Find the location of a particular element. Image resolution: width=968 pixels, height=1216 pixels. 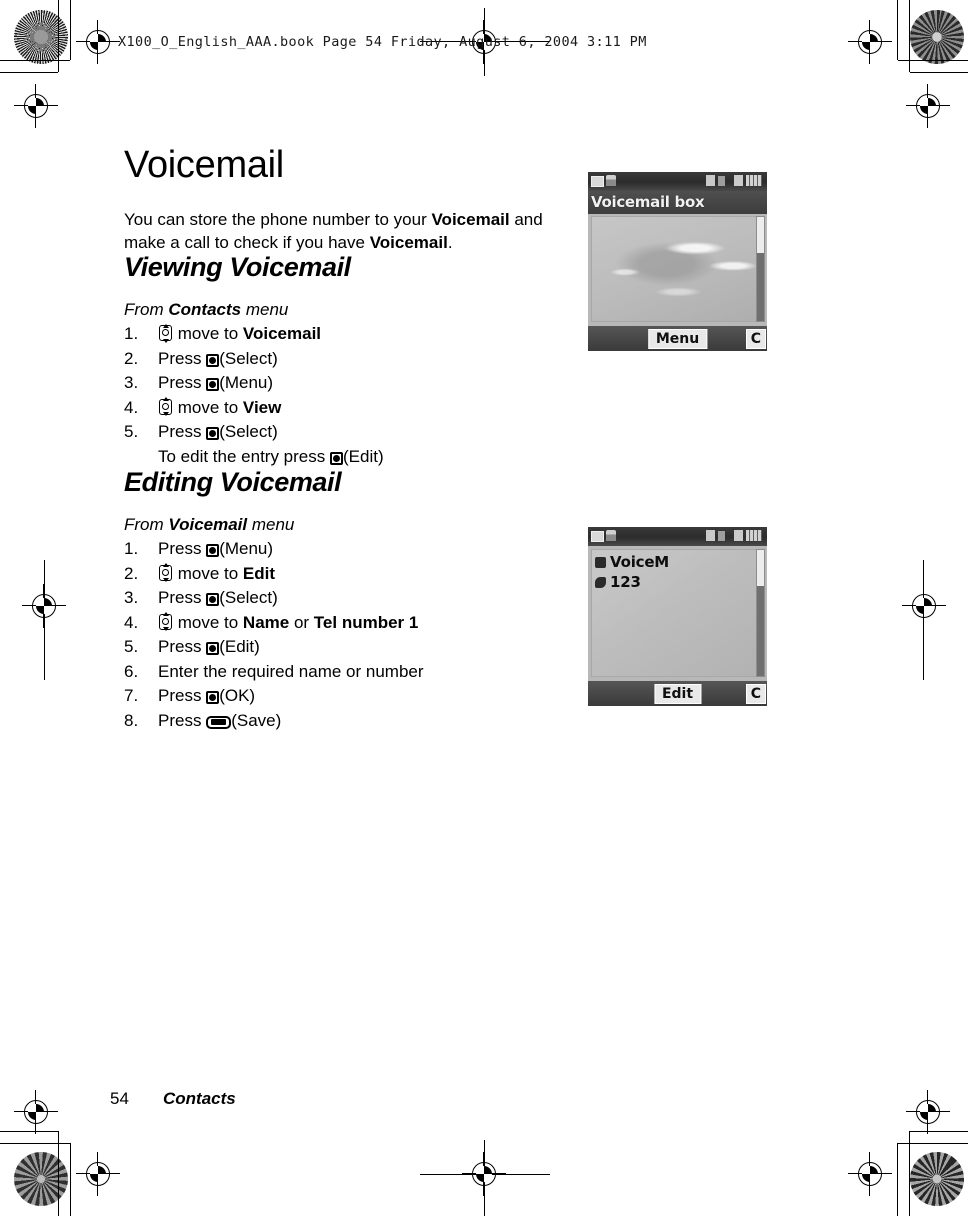

registration-mark-left-upper is located at coordinates (36, 106).